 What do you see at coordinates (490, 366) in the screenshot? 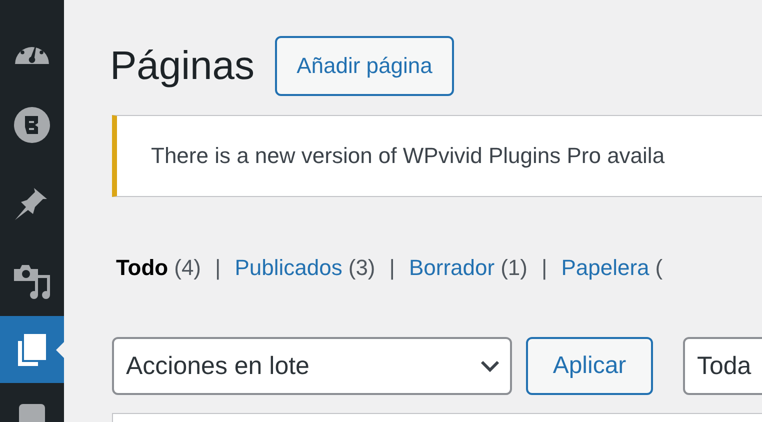
I see `chevron-down-icon` at bounding box center [490, 366].